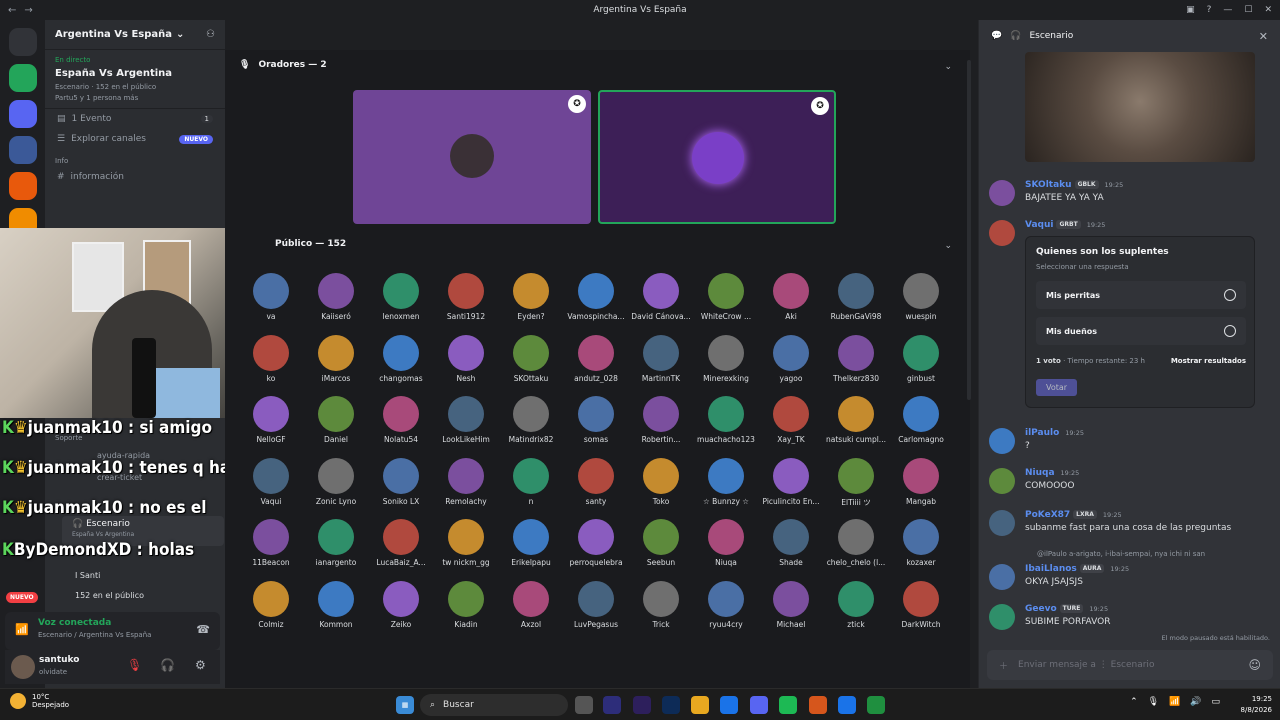 Image resolution: width=1280 pixels, height=720 pixels. Describe the element at coordinates (791, 420) in the screenshot. I see `audience-member: Xay_TK` at that location.